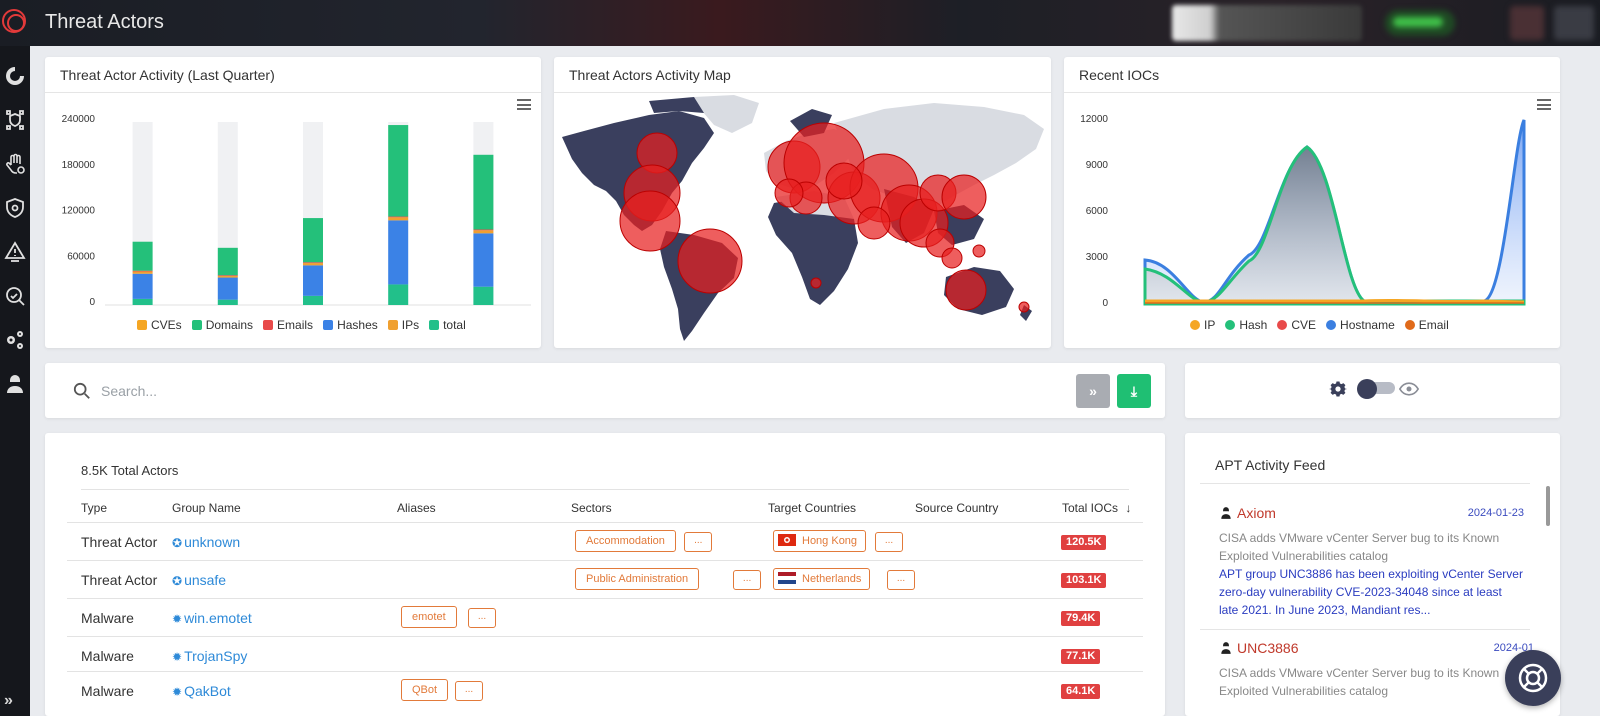 The width and height of the screenshot is (1600, 716). I want to click on row-group-link: ✪ unknown, so click(206, 542).